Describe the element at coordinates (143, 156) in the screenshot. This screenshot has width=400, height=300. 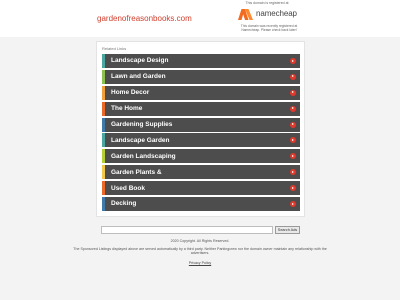
I see `related-link-label: Garden Landscaping` at that location.